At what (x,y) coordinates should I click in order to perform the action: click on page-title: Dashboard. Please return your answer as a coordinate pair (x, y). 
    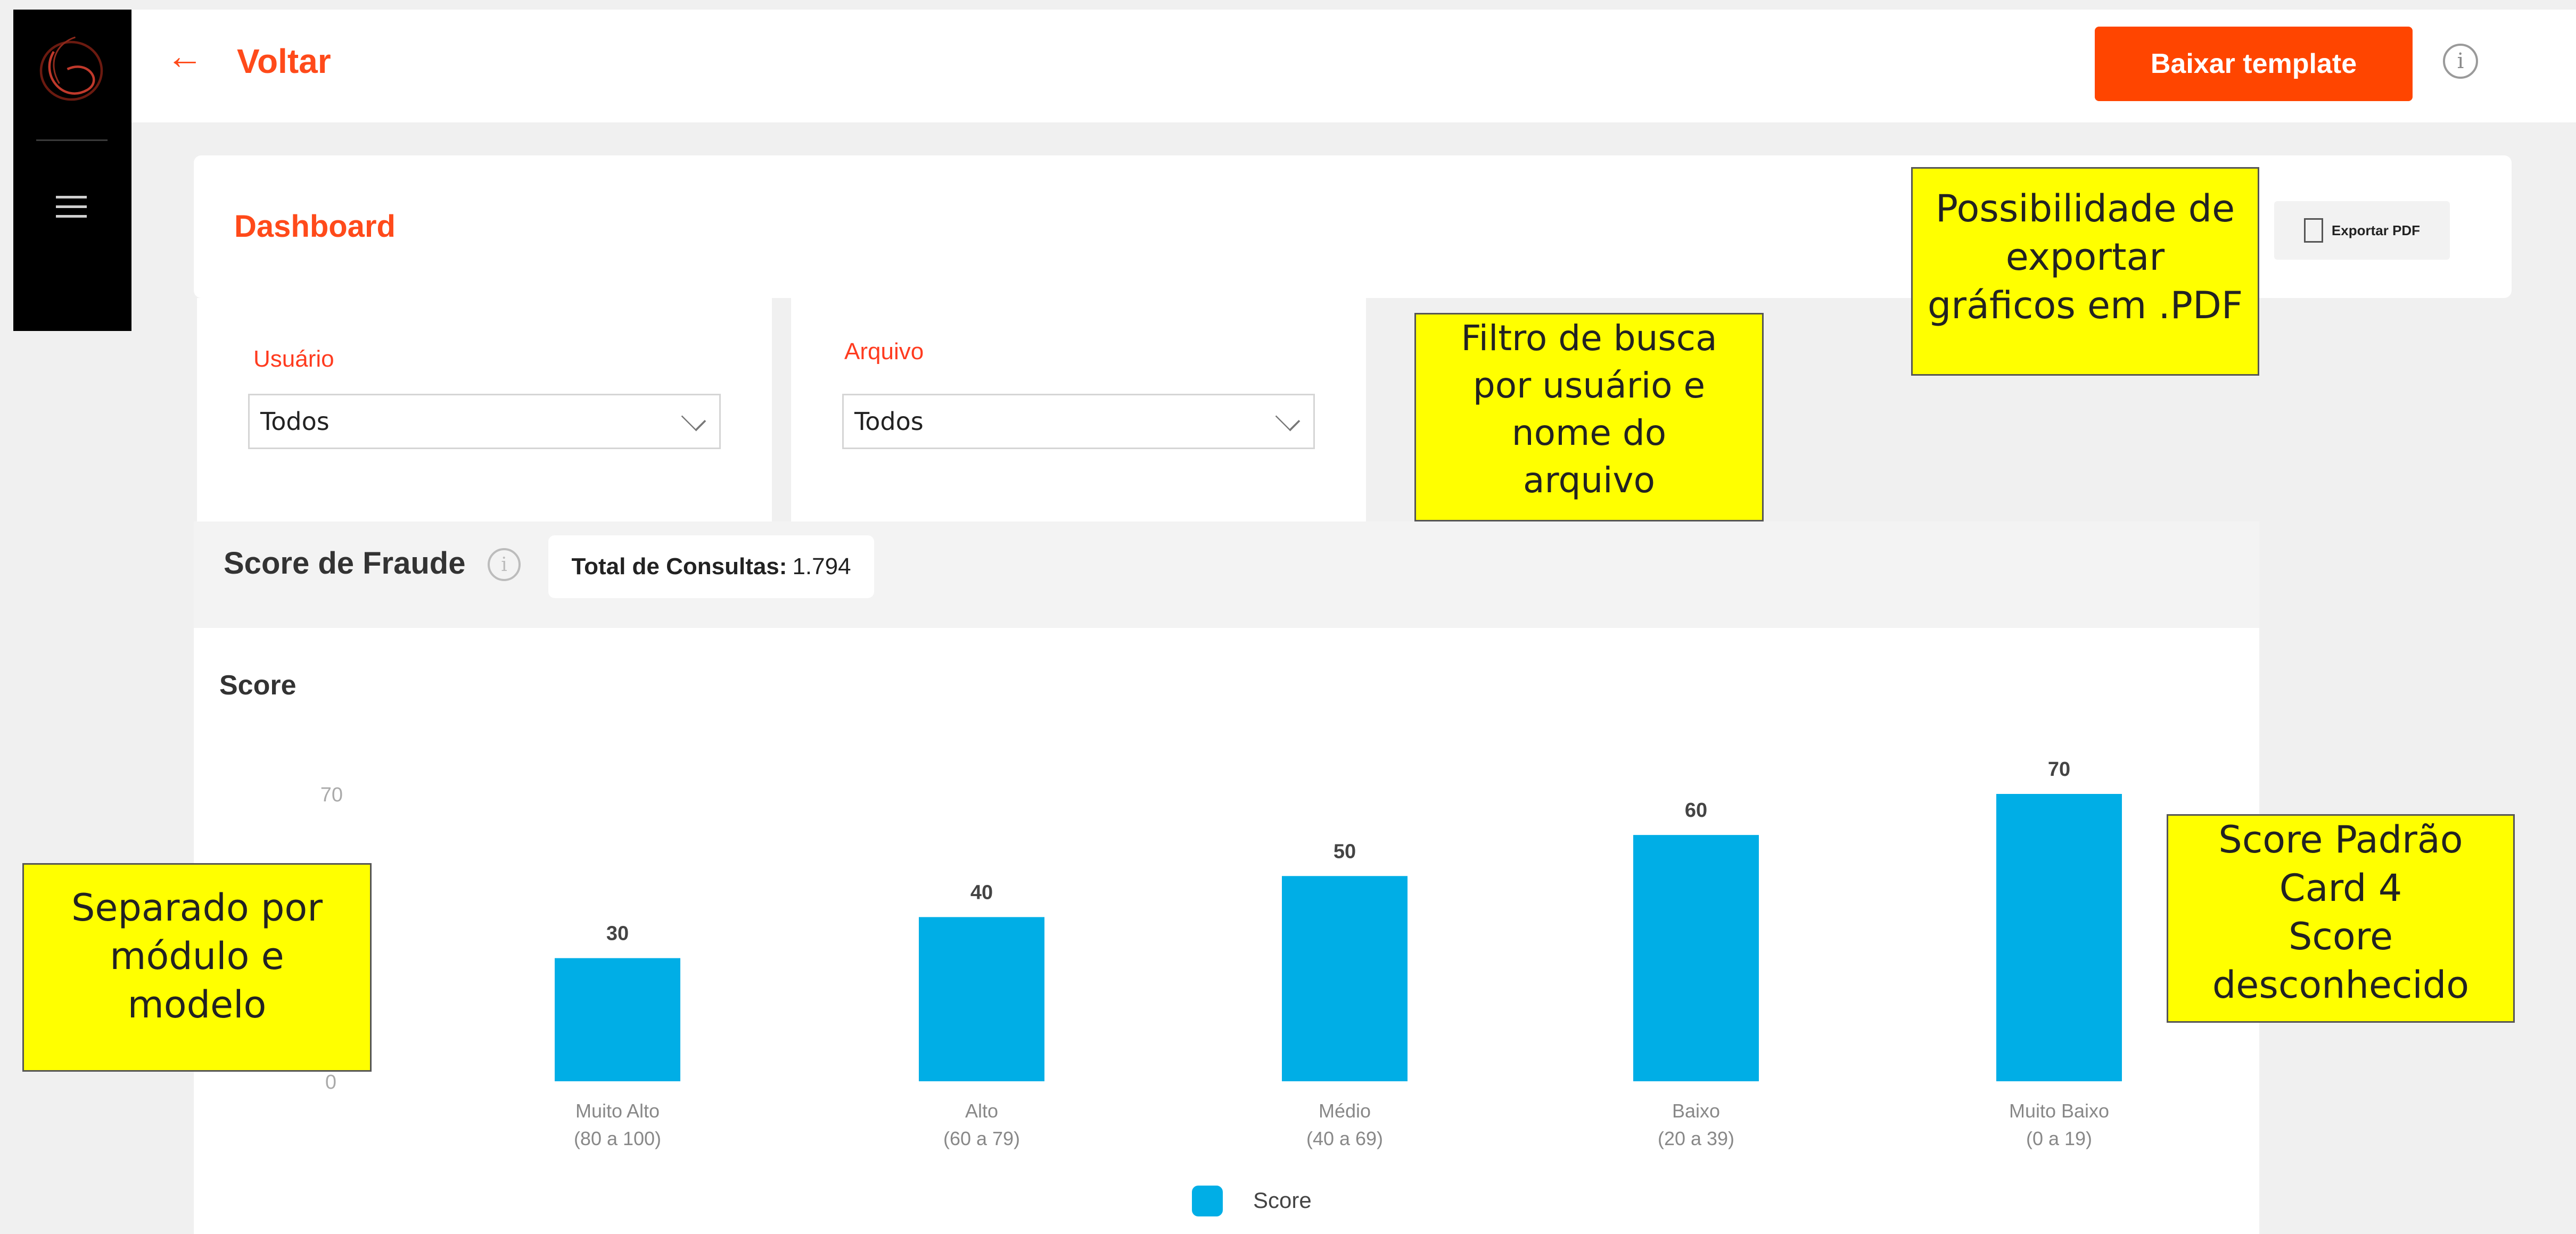
    Looking at the image, I should click on (315, 226).